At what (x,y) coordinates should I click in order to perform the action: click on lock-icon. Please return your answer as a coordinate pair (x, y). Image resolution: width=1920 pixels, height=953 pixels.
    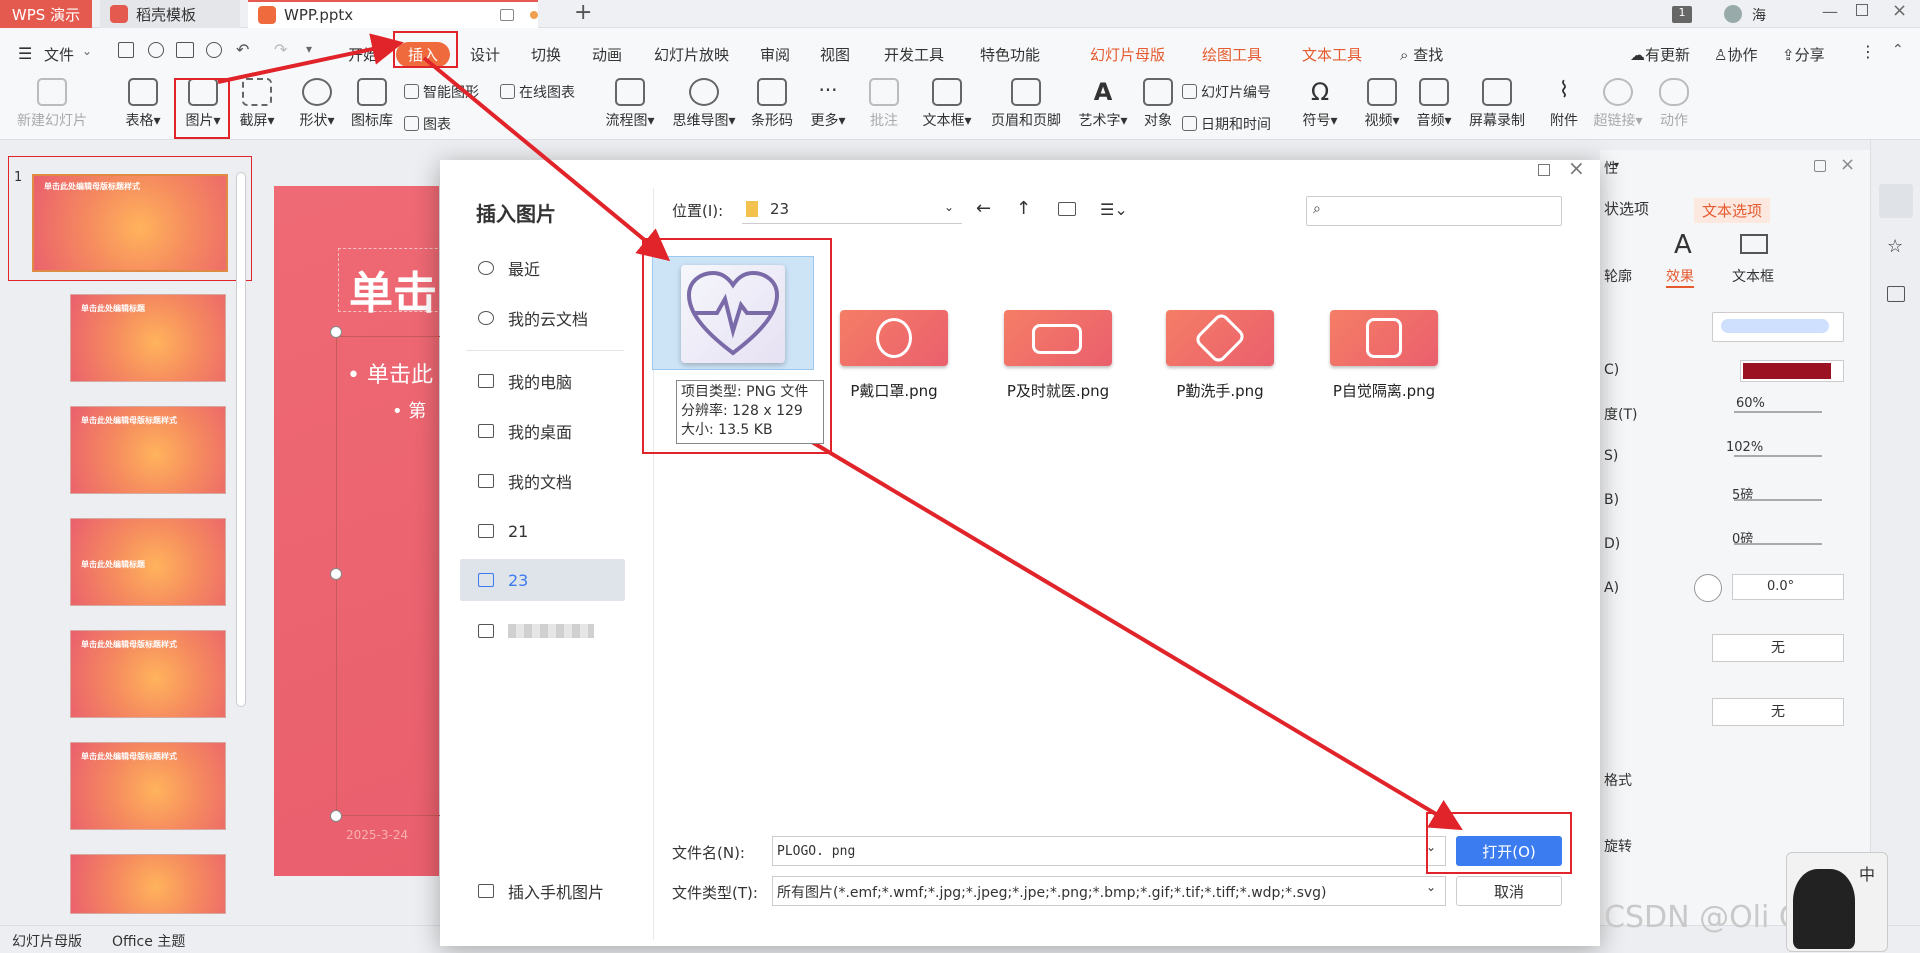
    Looking at the image, I should click on (1820, 166).